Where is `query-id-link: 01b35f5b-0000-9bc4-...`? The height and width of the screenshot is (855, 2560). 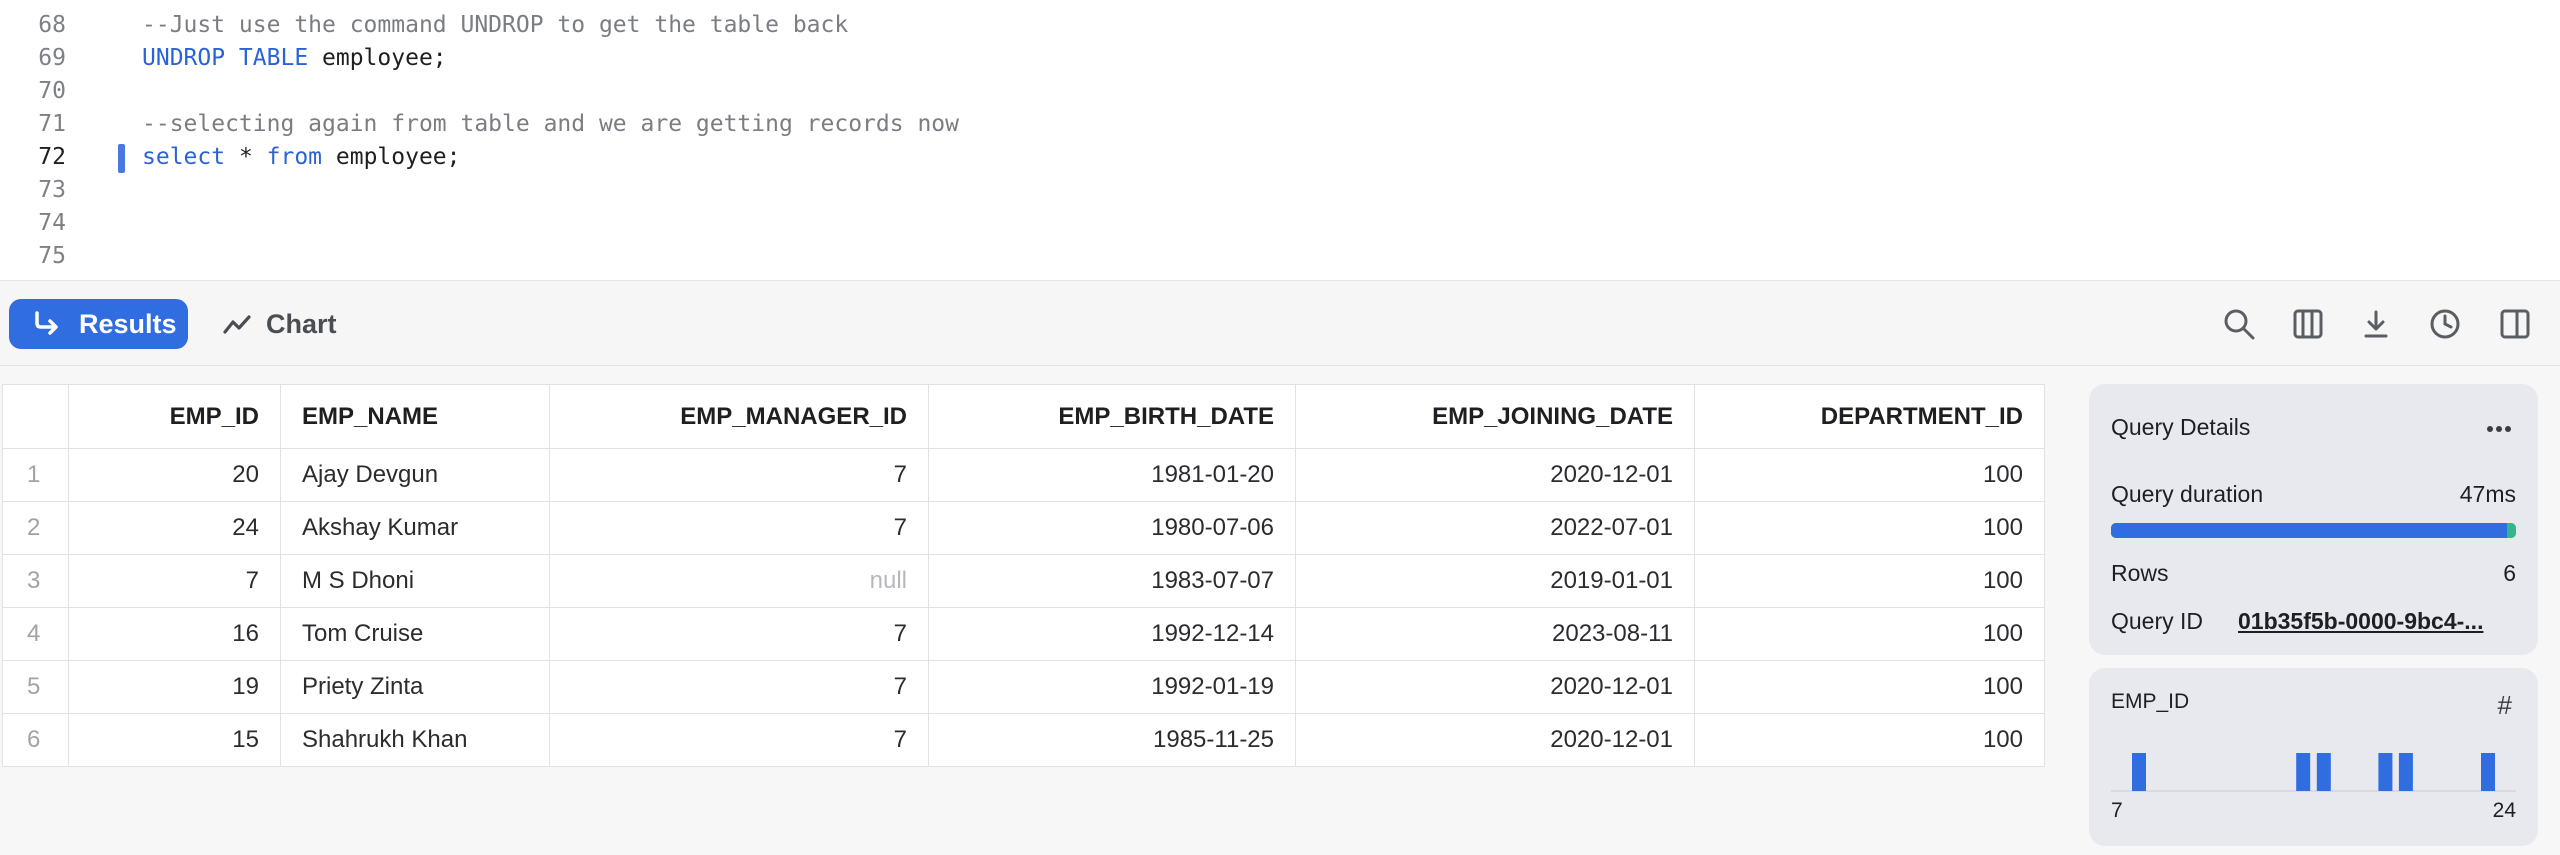
query-id-link: 01b35f5b-0000-9bc4-... is located at coordinates (2378, 621).